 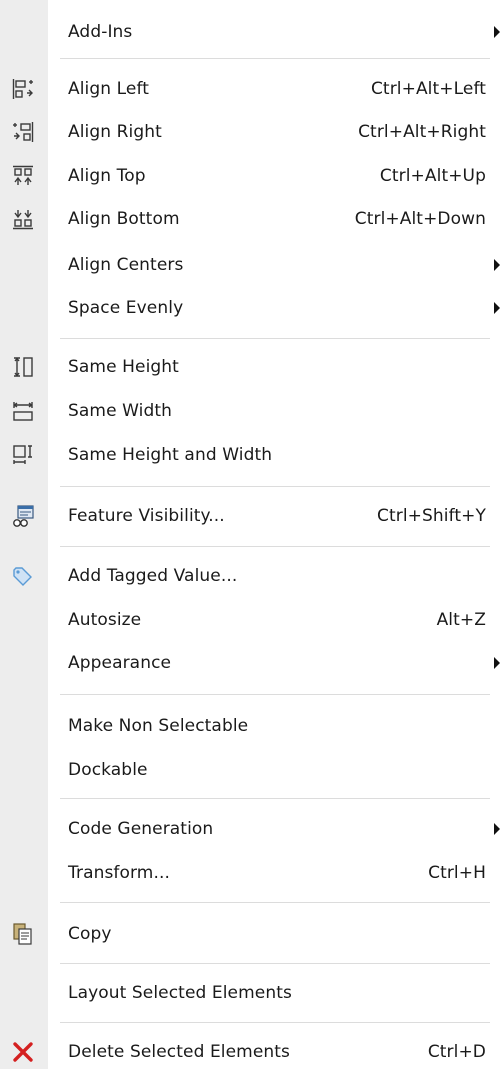 I want to click on menu-item-delete-selected-elements: Delete Selected Elements Ctrl+D, so click(x=251, y=1052).